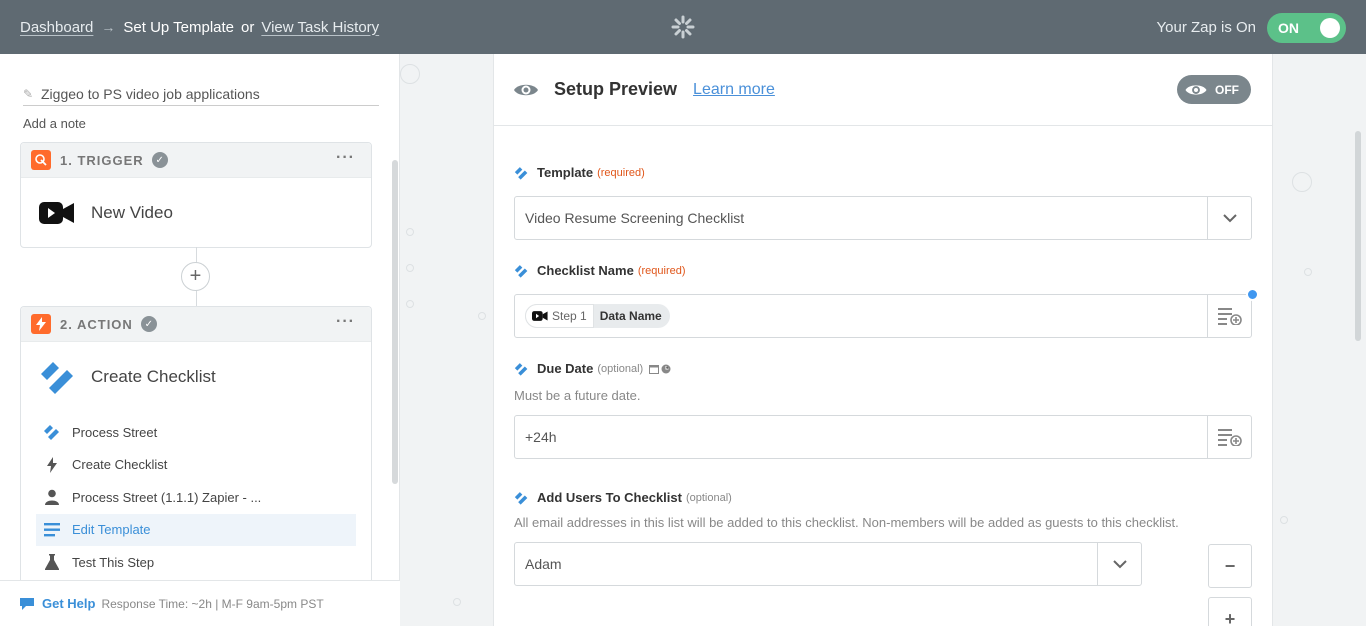 The image size is (1366, 626). I want to click on due-date-label: Due Date, so click(565, 368).